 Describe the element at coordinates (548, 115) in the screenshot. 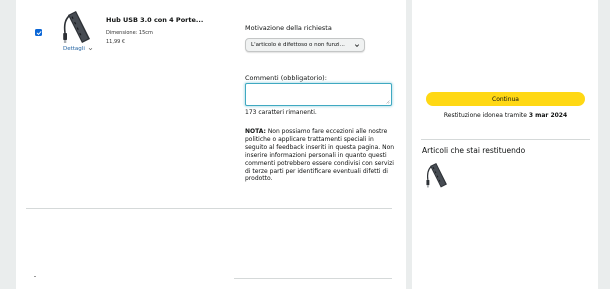

I see `eligibility-date: 3 mar 2024` at that location.